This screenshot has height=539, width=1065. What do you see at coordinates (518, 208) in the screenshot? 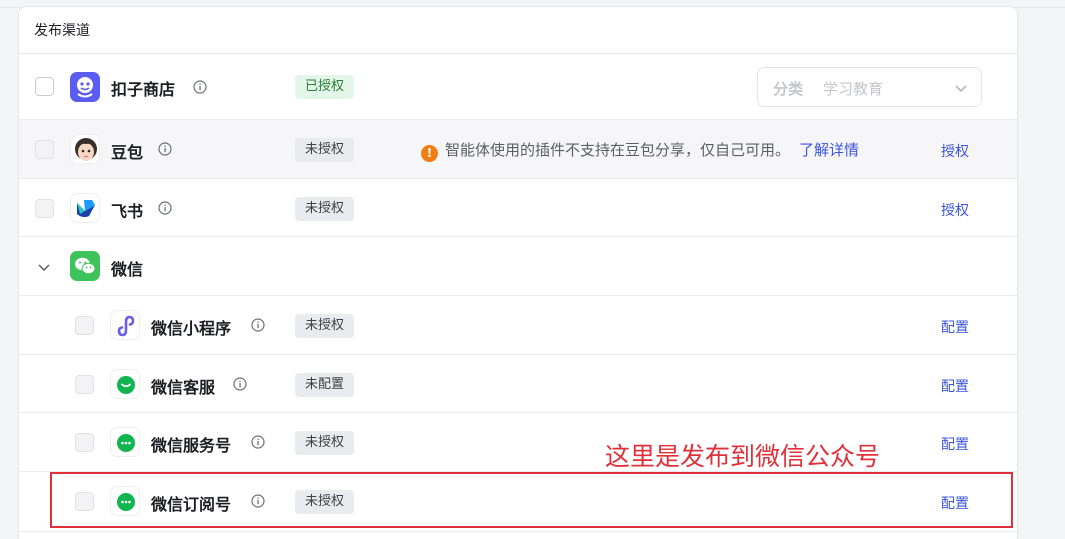
I see `channel-row-feishu: 飞书 未授权 授权` at bounding box center [518, 208].